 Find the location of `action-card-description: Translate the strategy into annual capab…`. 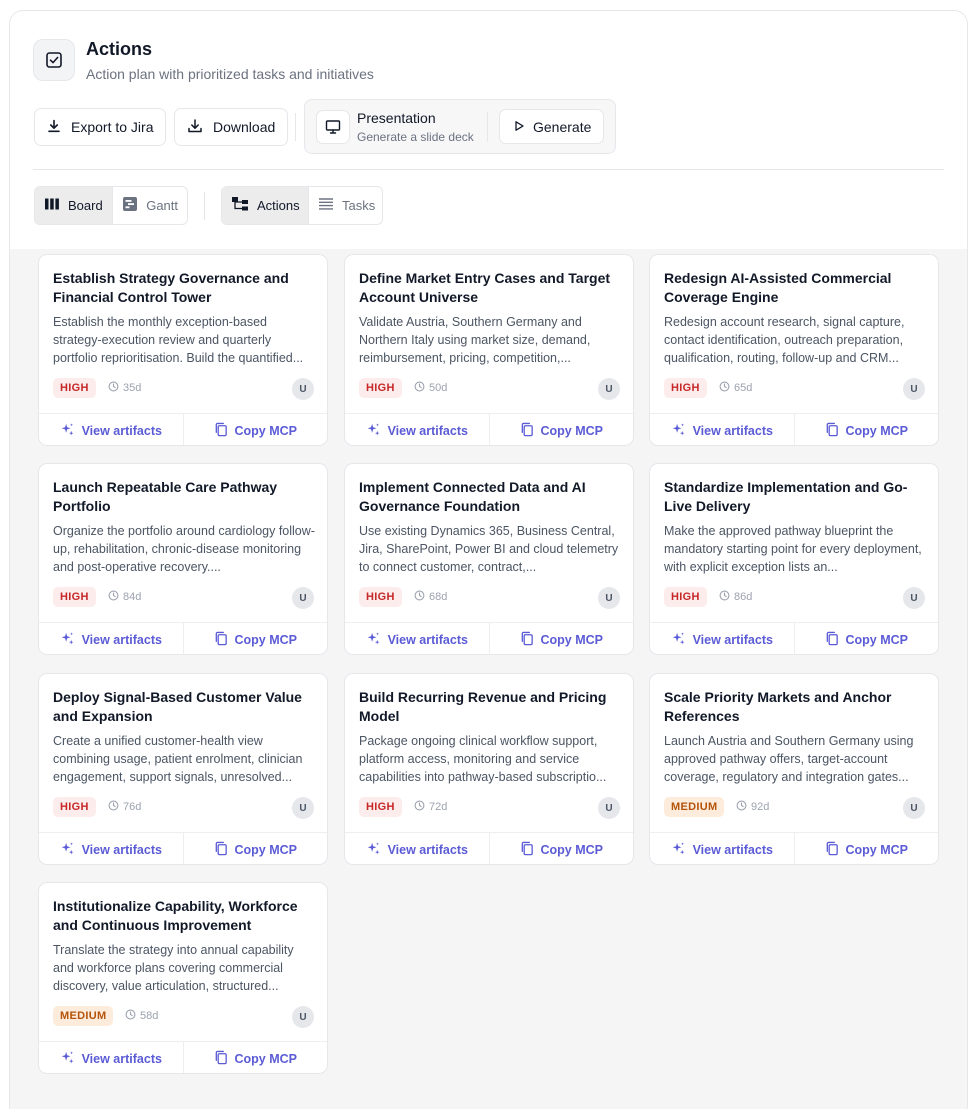

action-card-description: Translate the strategy into annual capab… is located at coordinates (173, 968).